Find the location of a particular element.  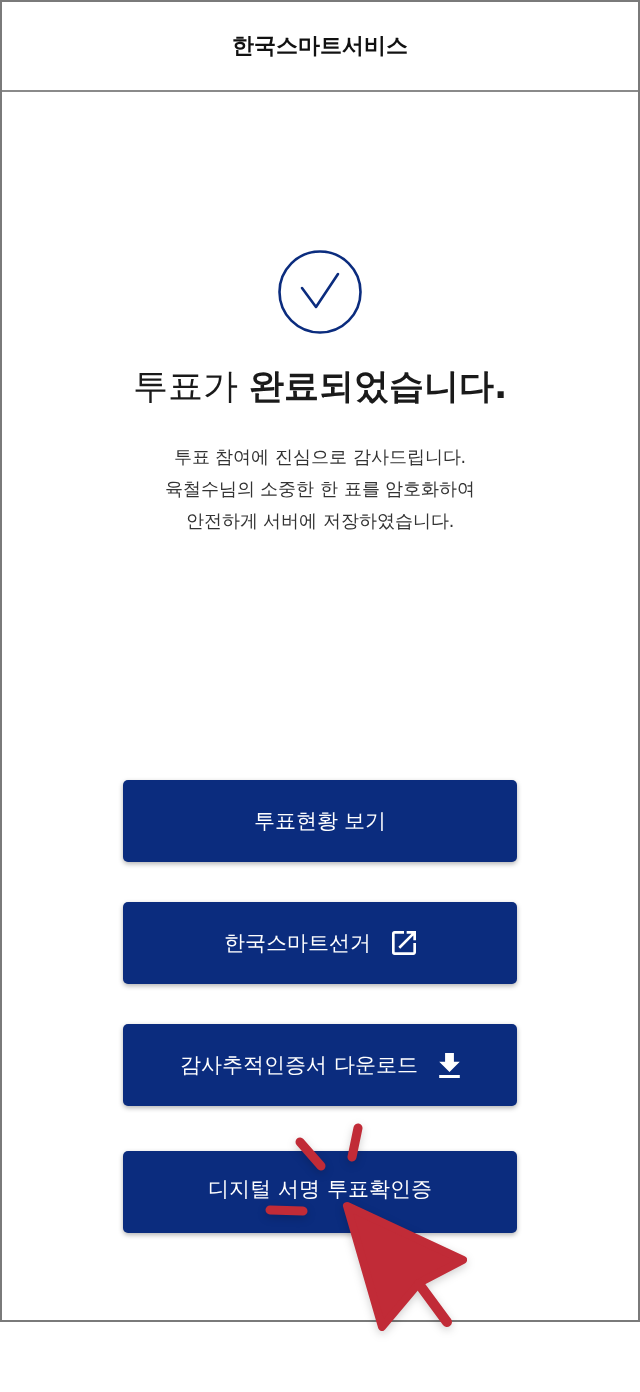

action-button: 감사추적인증서 다운로드 is located at coordinates (320, 1065).